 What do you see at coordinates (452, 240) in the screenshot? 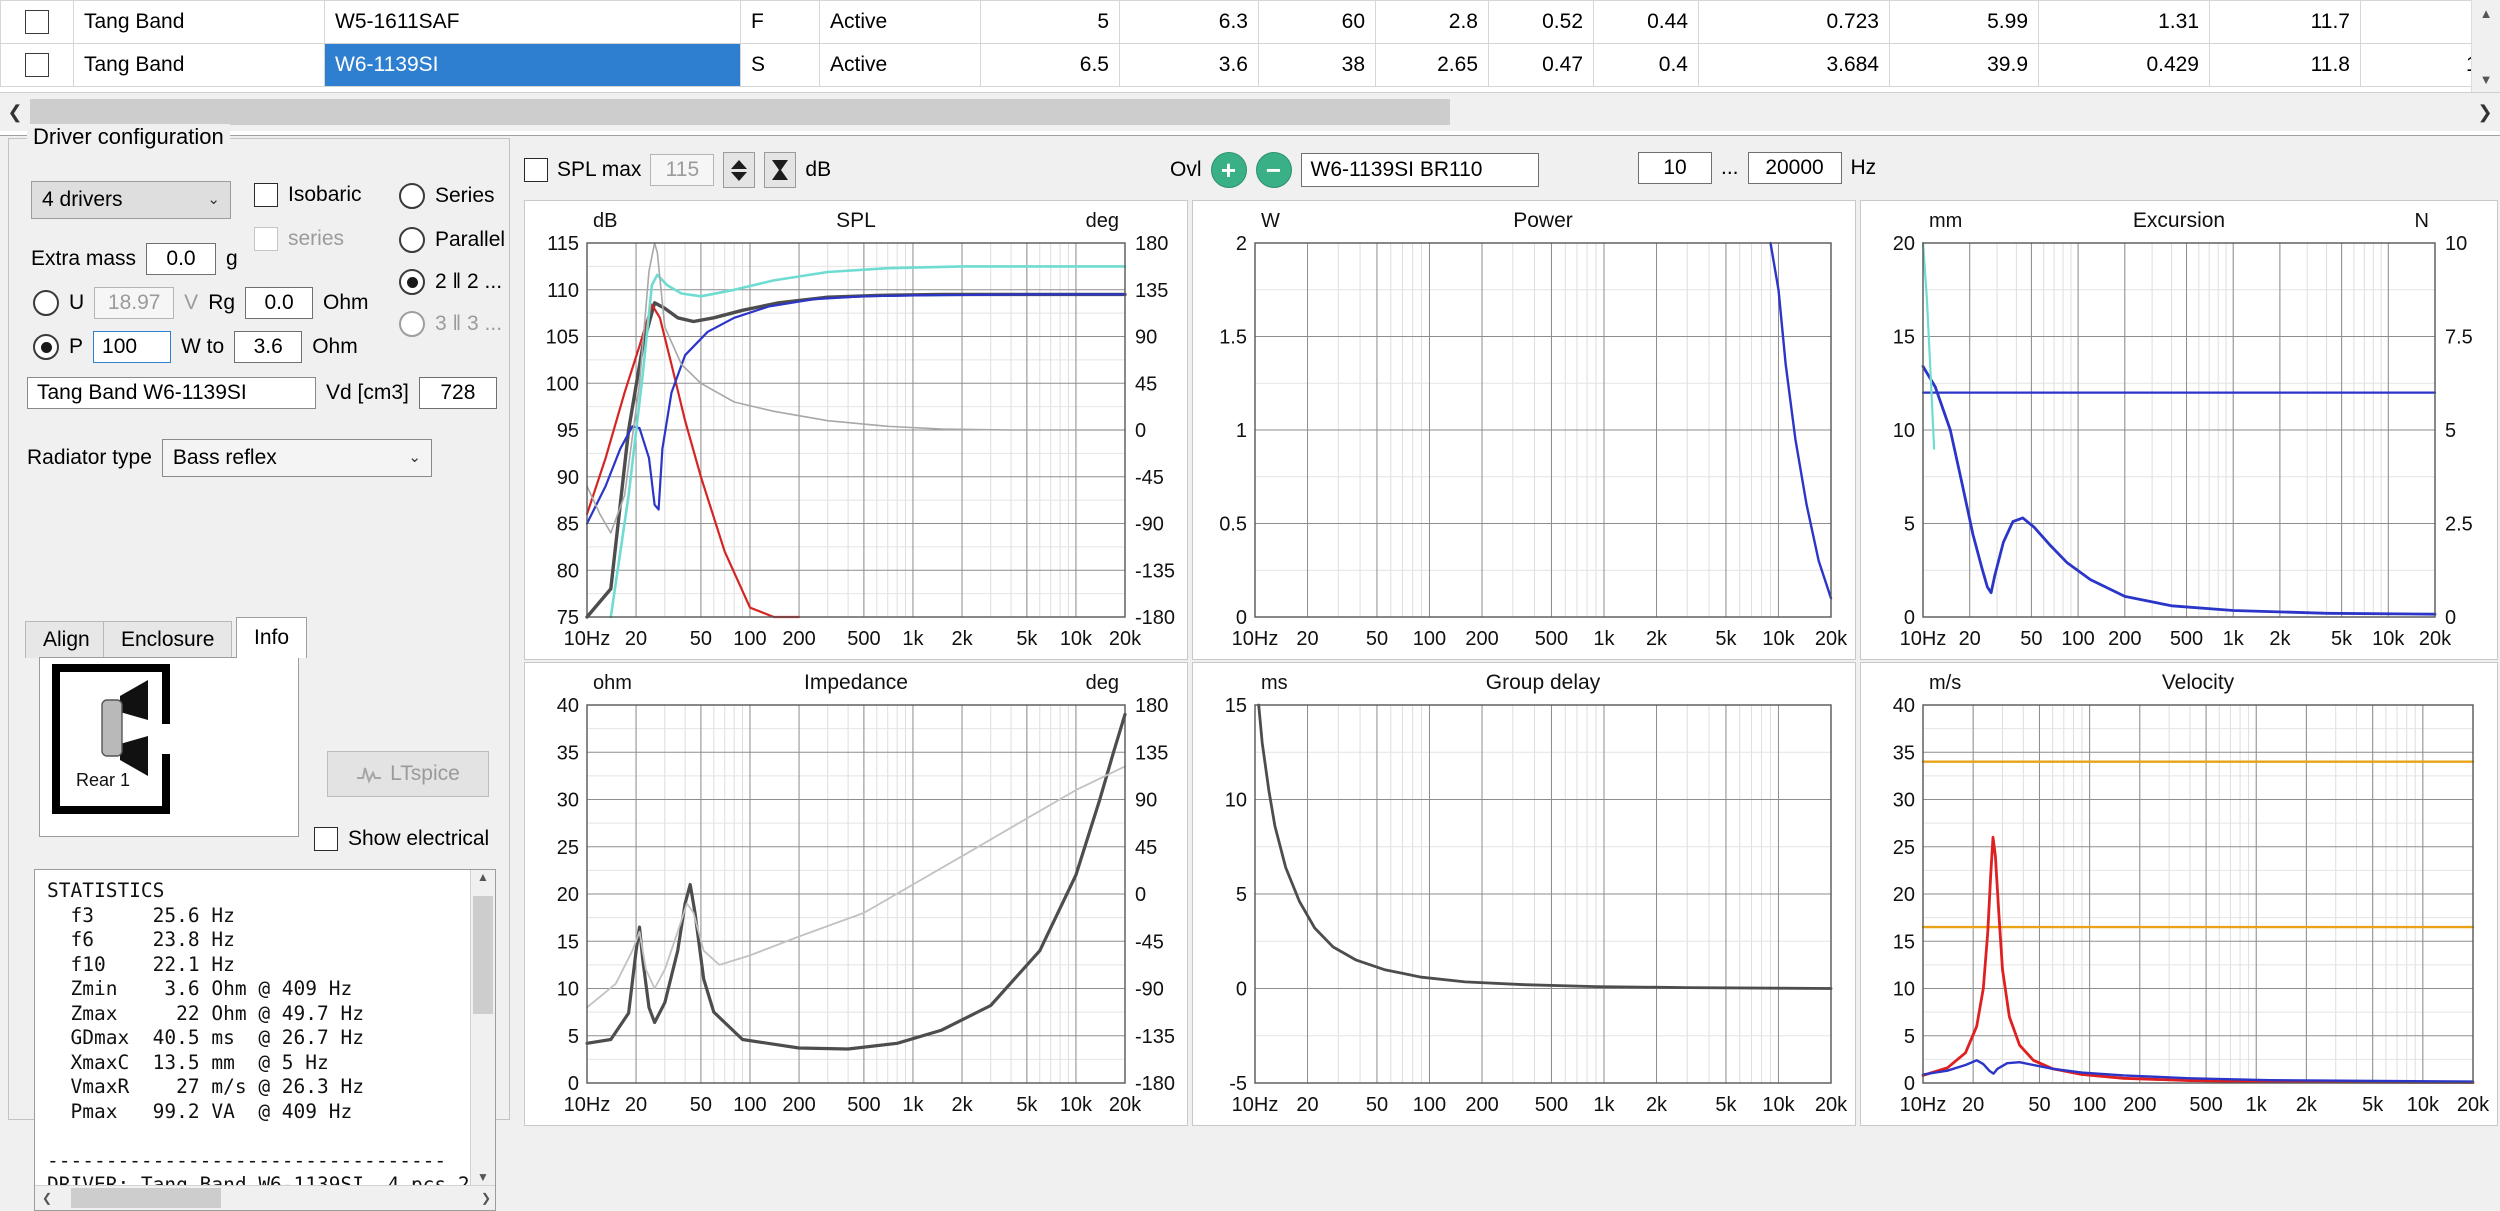
I see `wiring-parallel-row: Parallel` at bounding box center [452, 240].